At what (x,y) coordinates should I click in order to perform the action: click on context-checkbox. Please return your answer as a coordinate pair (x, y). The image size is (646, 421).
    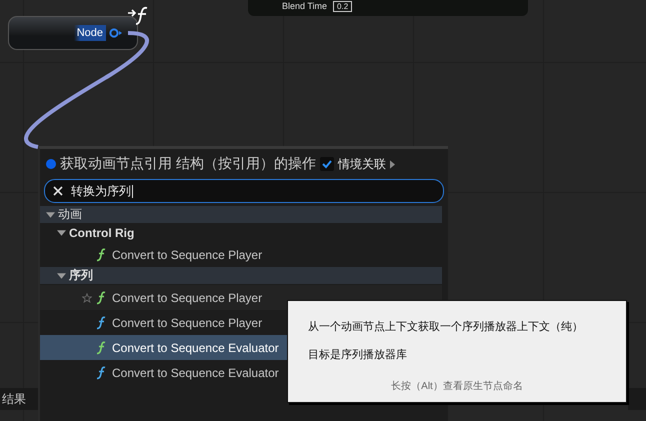
    Looking at the image, I should click on (327, 164).